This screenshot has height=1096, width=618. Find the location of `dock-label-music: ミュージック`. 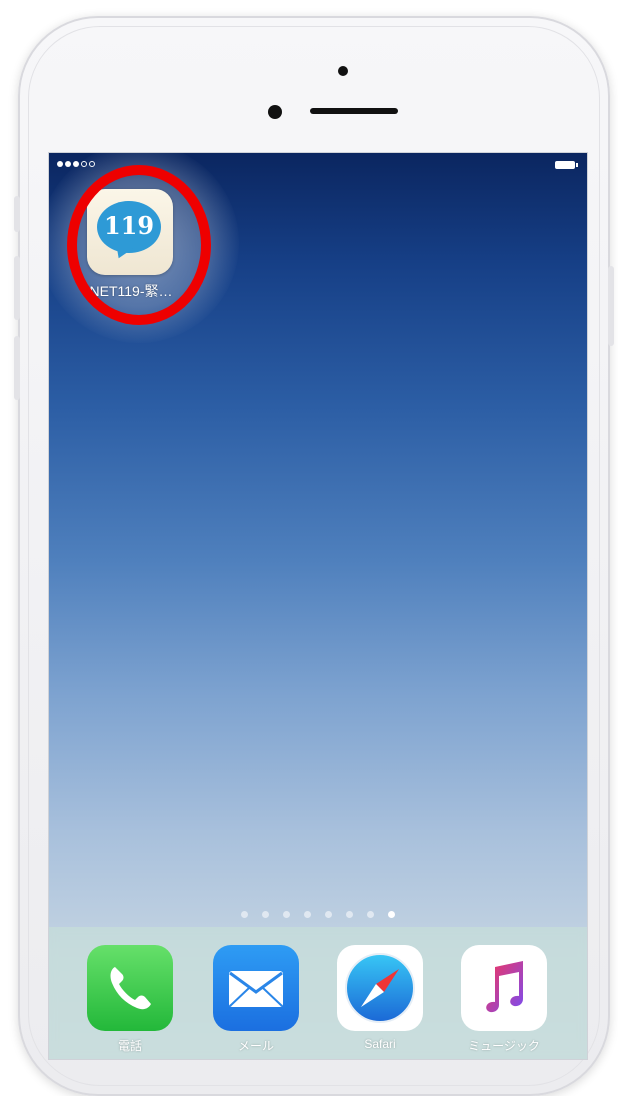

dock-label-music: ミュージック is located at coordinates (504, 1046).